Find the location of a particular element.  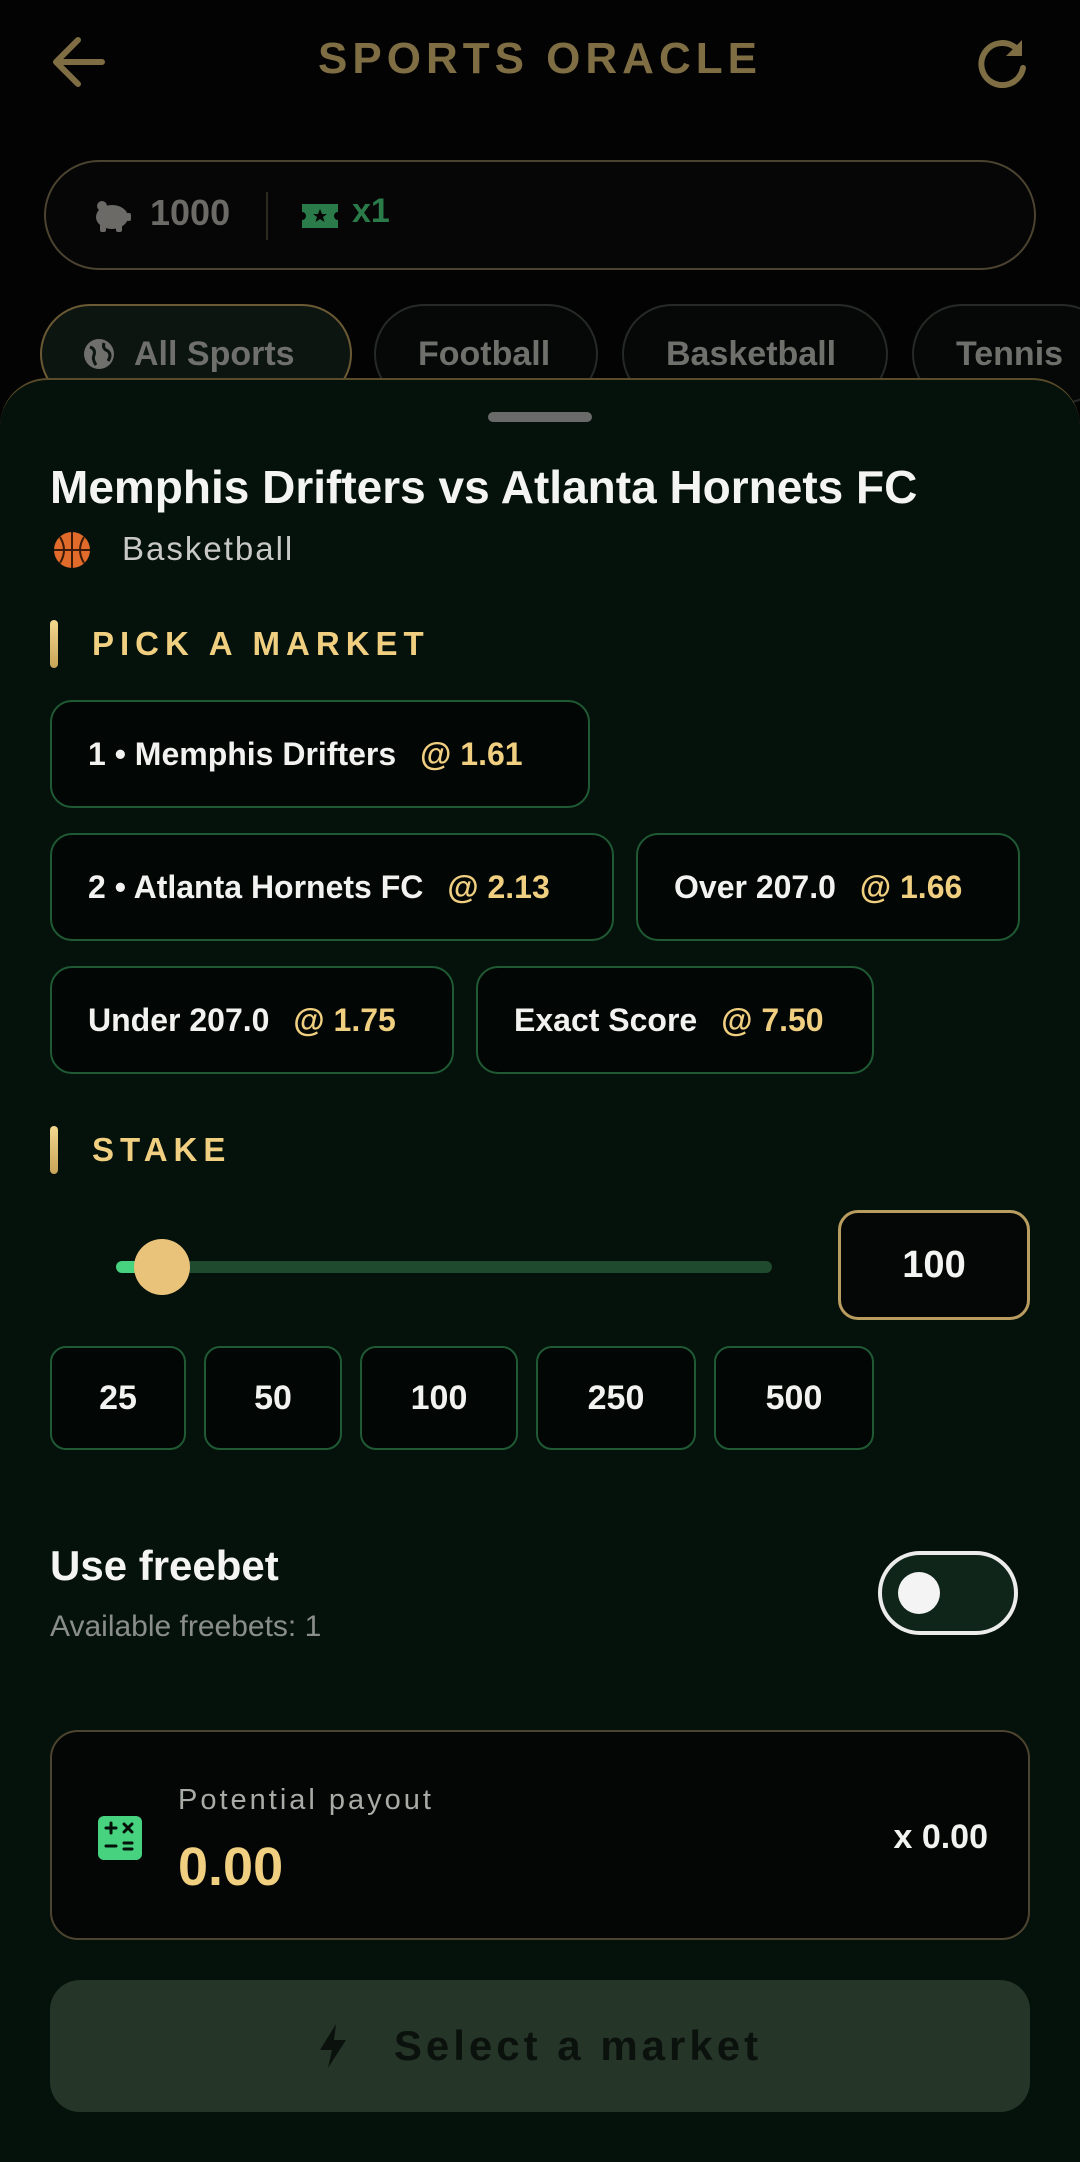

filter-chip-label: All Sports is located at coordinates (214, 353).